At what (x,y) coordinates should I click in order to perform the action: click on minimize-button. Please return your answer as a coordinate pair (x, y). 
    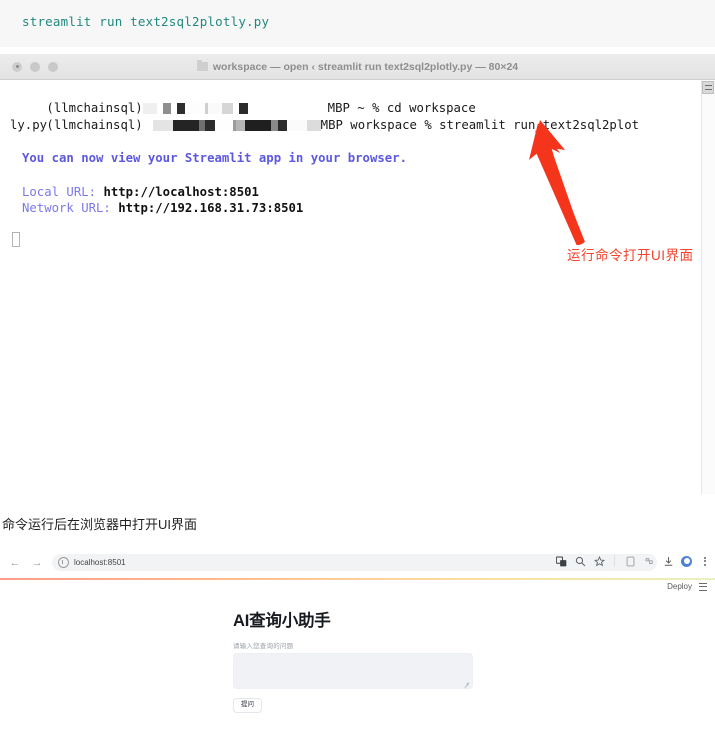
    Looking at the image, I should click on (35, 66).